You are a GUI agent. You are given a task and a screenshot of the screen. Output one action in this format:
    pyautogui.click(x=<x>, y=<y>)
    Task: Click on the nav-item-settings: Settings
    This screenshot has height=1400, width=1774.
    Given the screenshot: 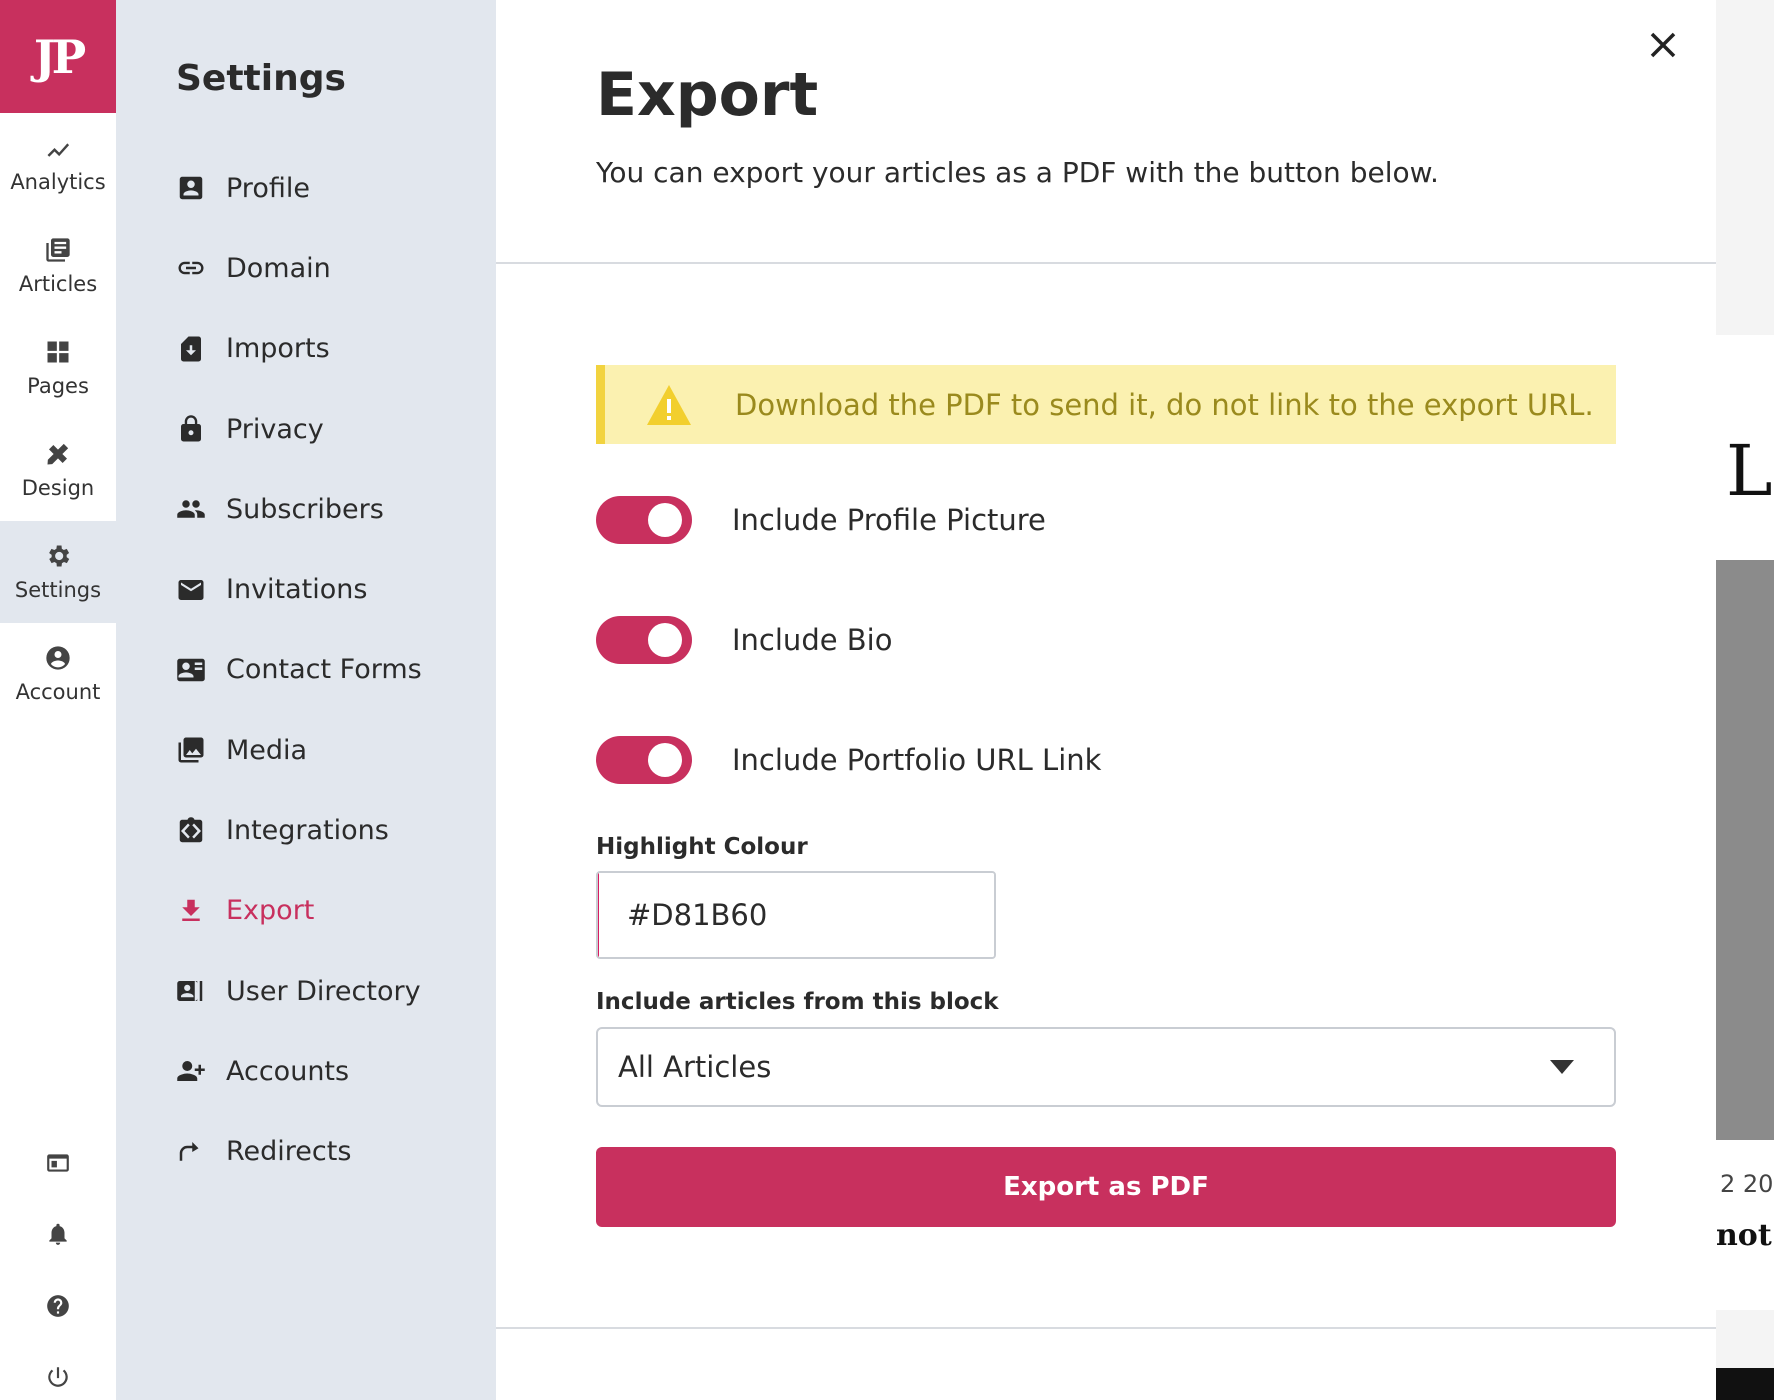 What is the action you would take?
    pyautogui.click(x=58, y=572)
    